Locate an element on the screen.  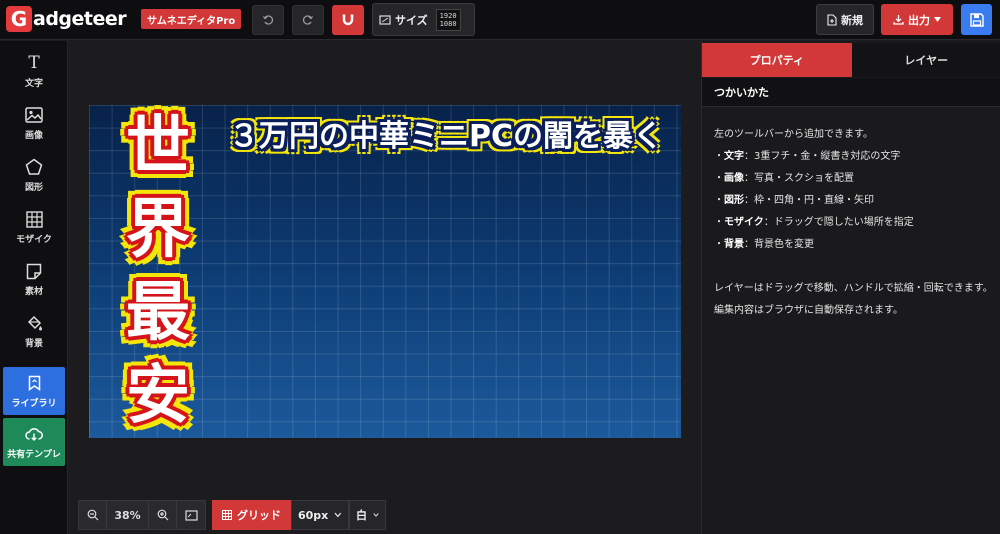
section-title: つかいかた is located at coordinates (851, 92).